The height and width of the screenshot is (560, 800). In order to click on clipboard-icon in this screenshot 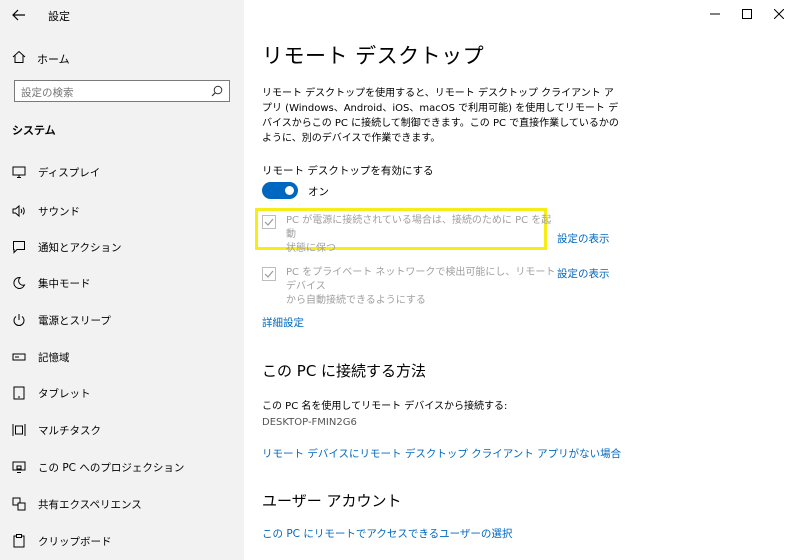, I will do `click(19, 541)`.